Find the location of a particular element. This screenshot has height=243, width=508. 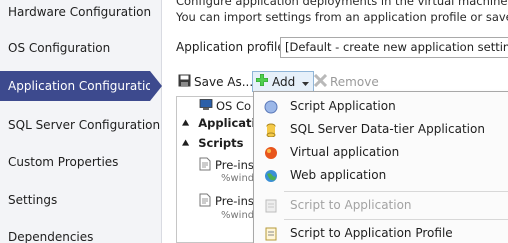

menu-item-script-to-application: Script to Application is located at coordinates (381, 205).